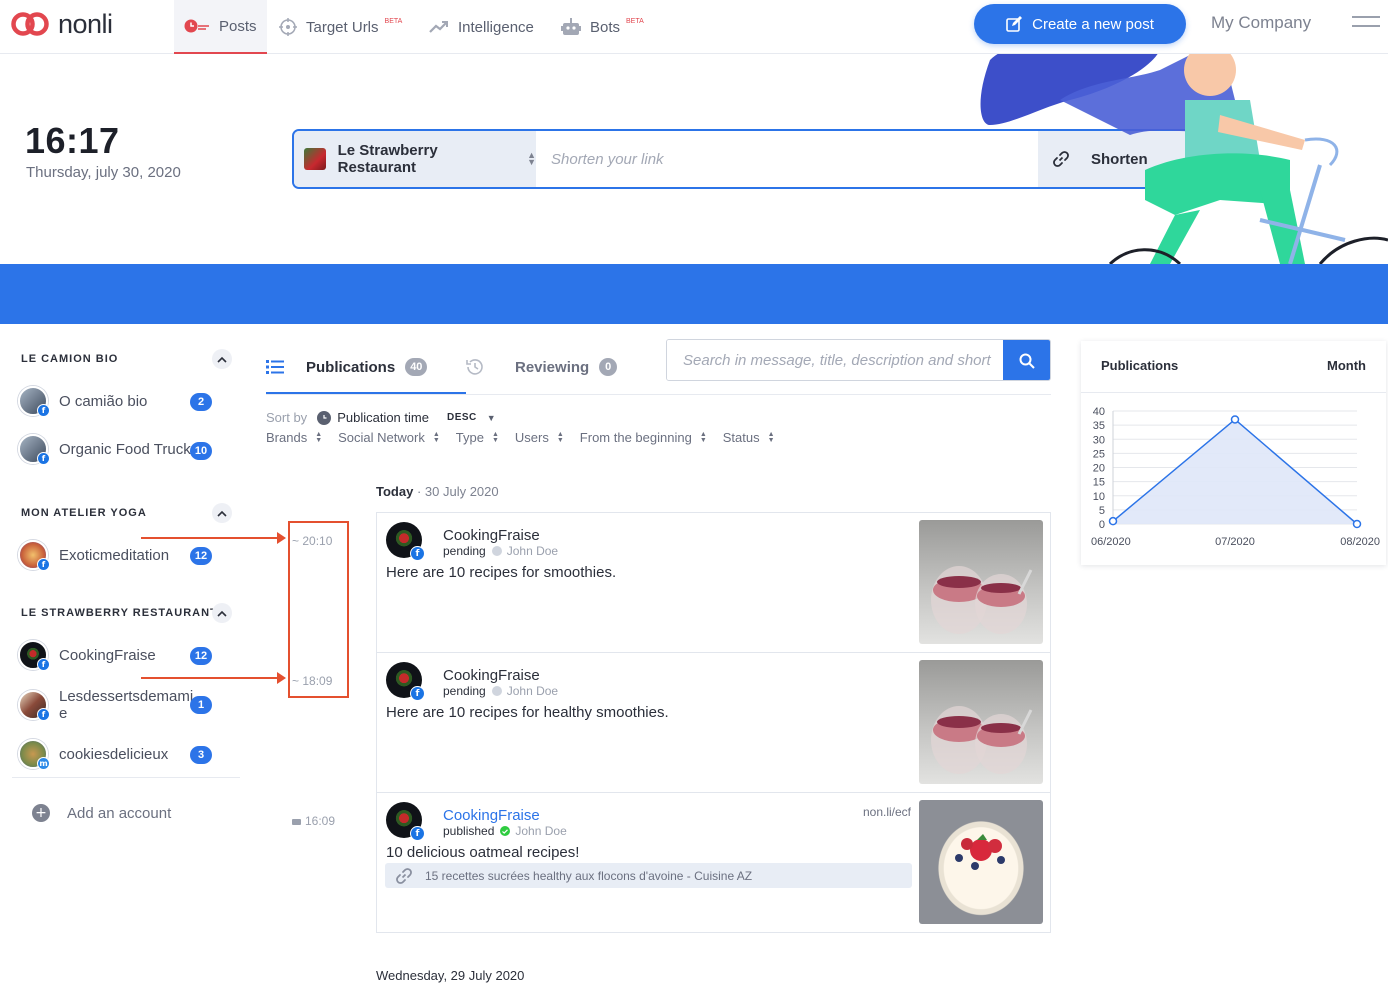  Describe the element at coordinates (1235, 471) in the screenshot. I see `series-area` at that location.